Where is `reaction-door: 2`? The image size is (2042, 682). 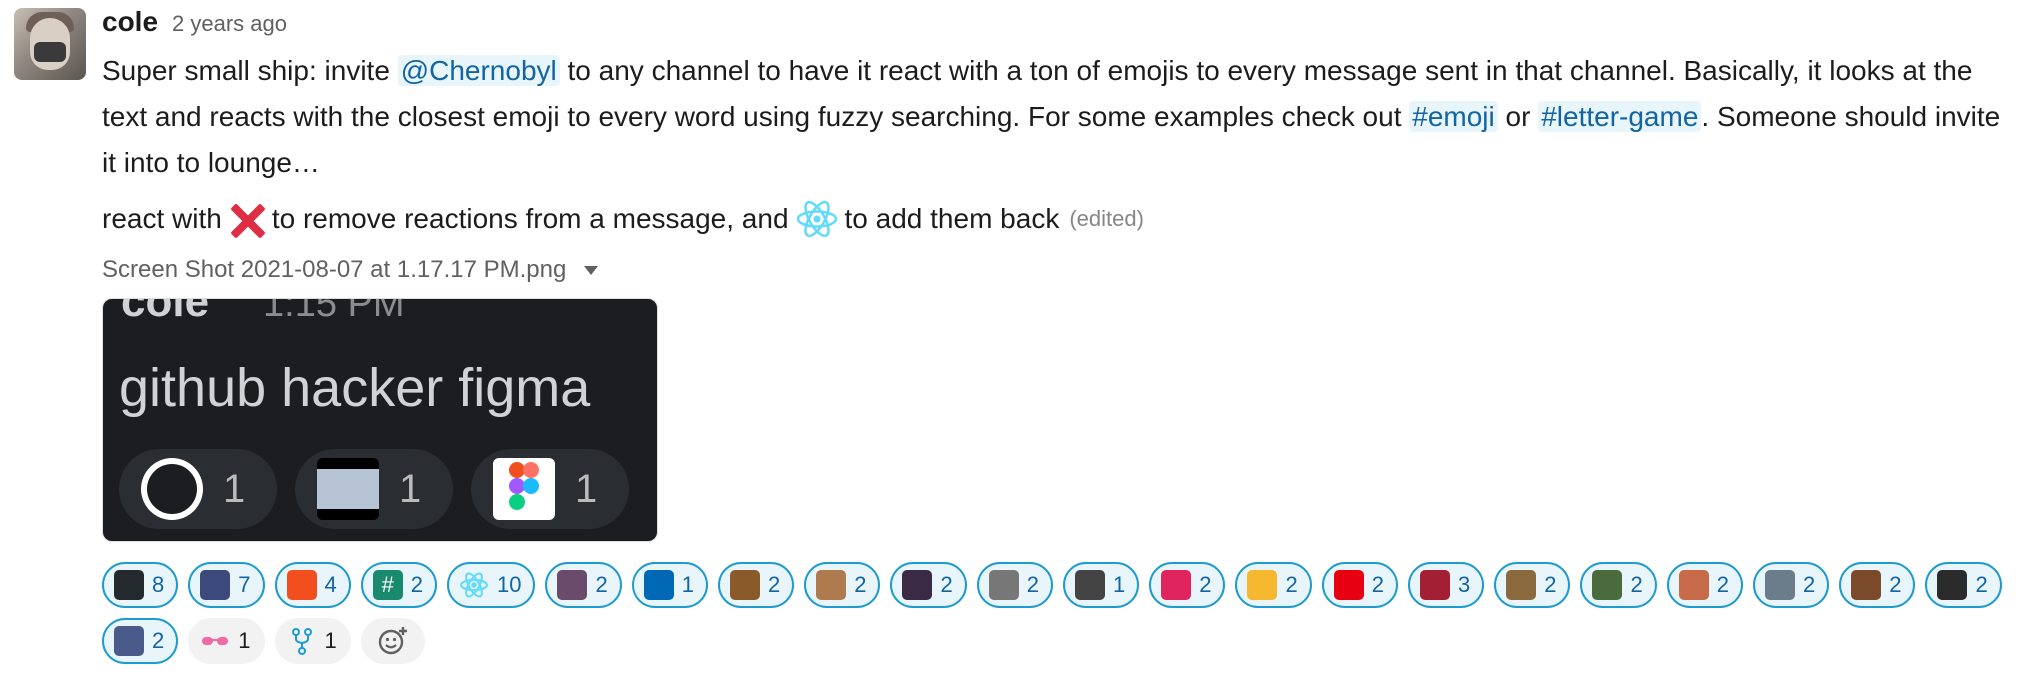
reaction-door: 2 is located at coordinates (1877, 585).